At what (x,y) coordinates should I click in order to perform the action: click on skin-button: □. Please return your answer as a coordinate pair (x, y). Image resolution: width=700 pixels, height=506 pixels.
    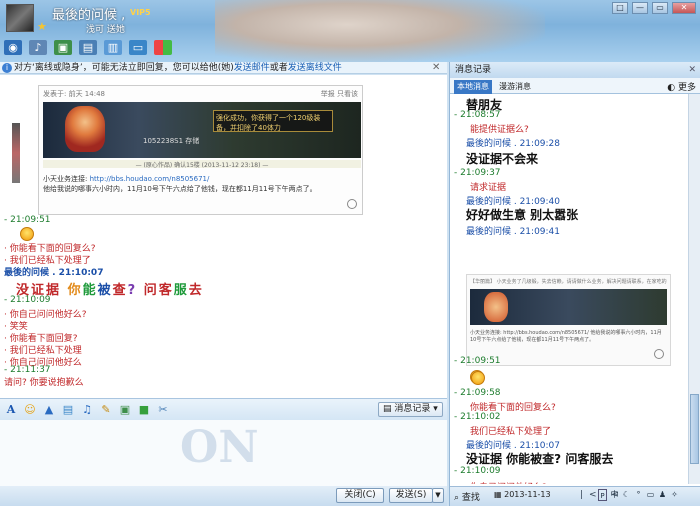
    Looking at the image, I should click on (620, 8).